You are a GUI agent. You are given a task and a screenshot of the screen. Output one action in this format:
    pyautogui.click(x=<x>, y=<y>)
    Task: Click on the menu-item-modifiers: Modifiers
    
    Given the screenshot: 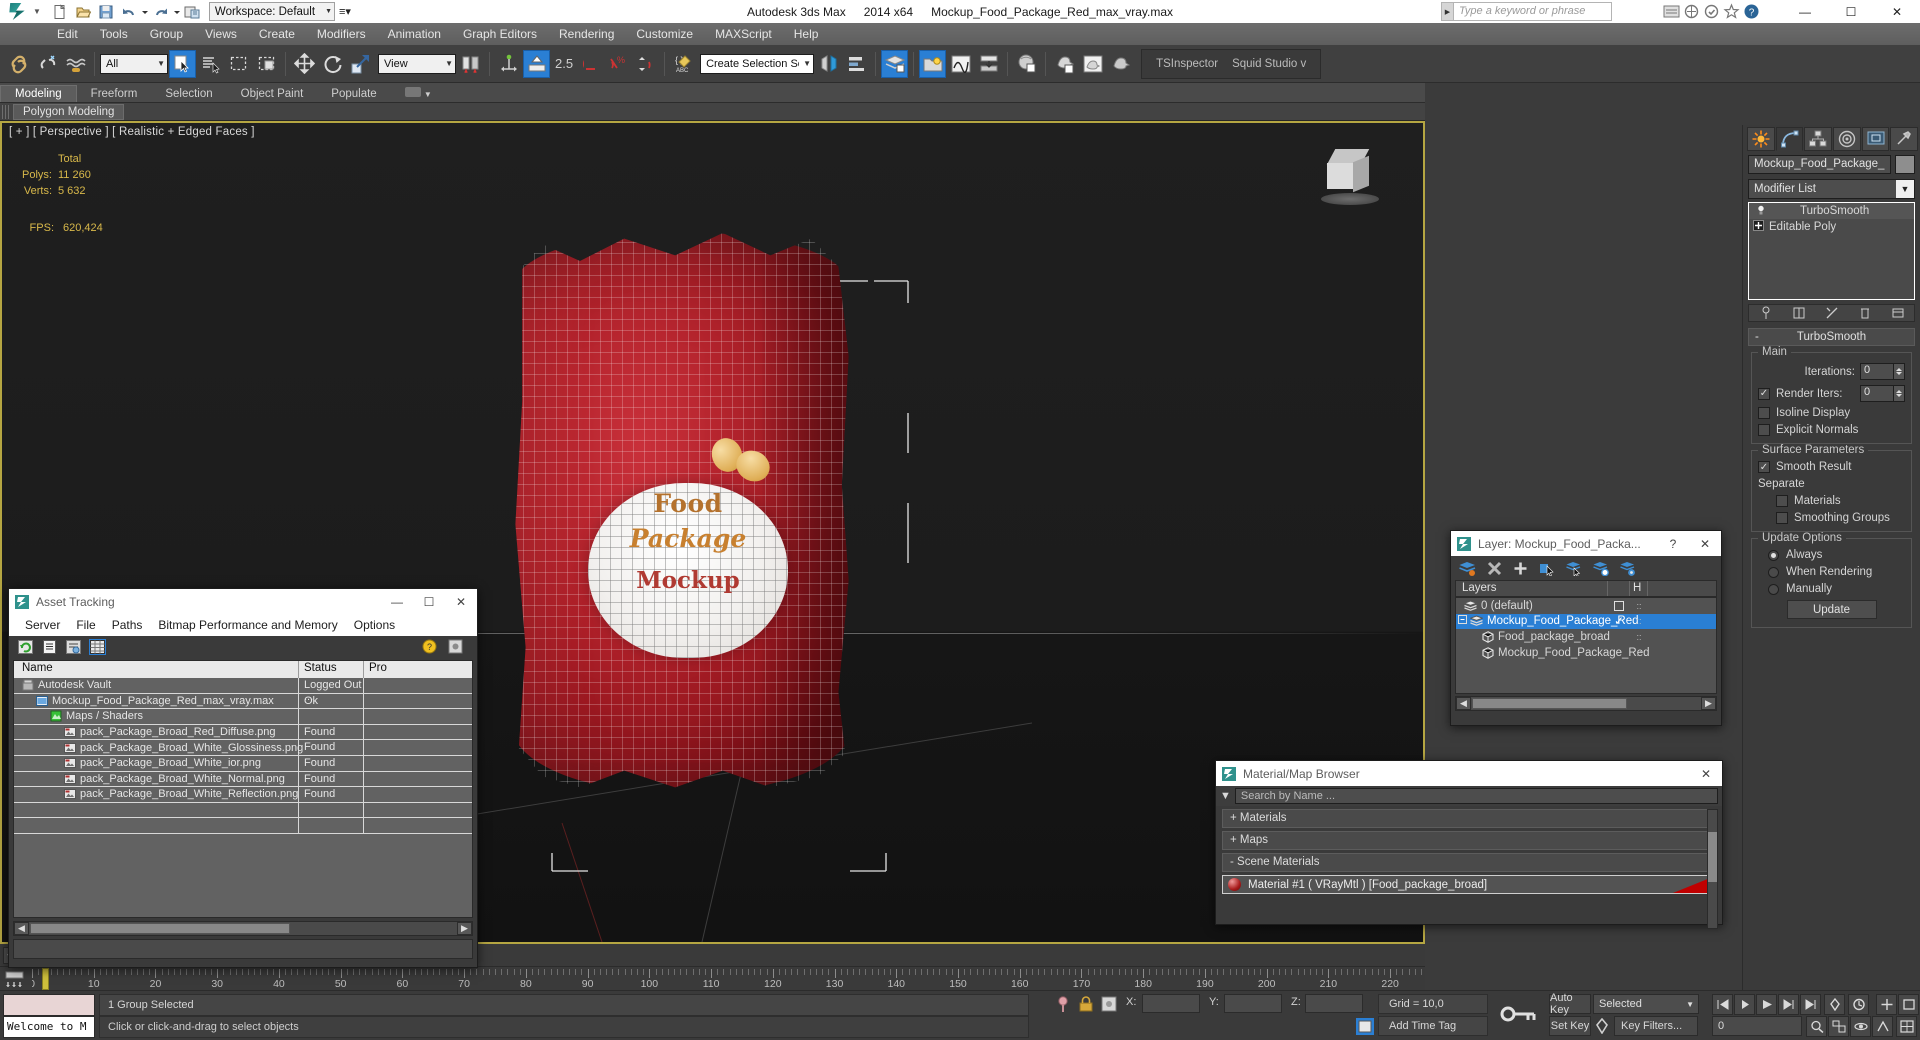 What is the action you would take?
    pyautogui.click(x=341, y=34)
    